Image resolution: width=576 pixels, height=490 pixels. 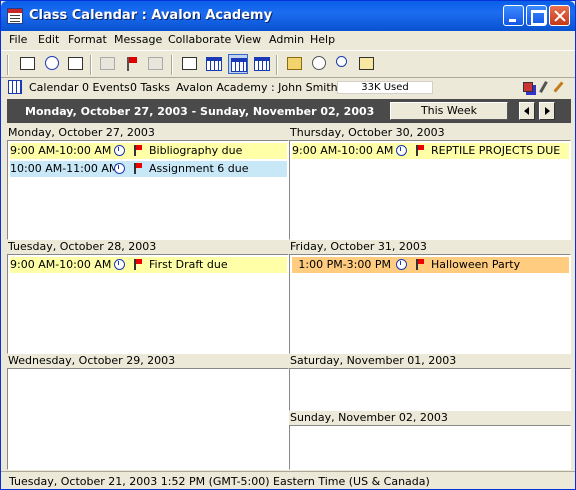 What do you see at coordinates (150, 87) in the screenshot?
I see `tasks-count: 0 Tasks` at bounding box center [150, 87].